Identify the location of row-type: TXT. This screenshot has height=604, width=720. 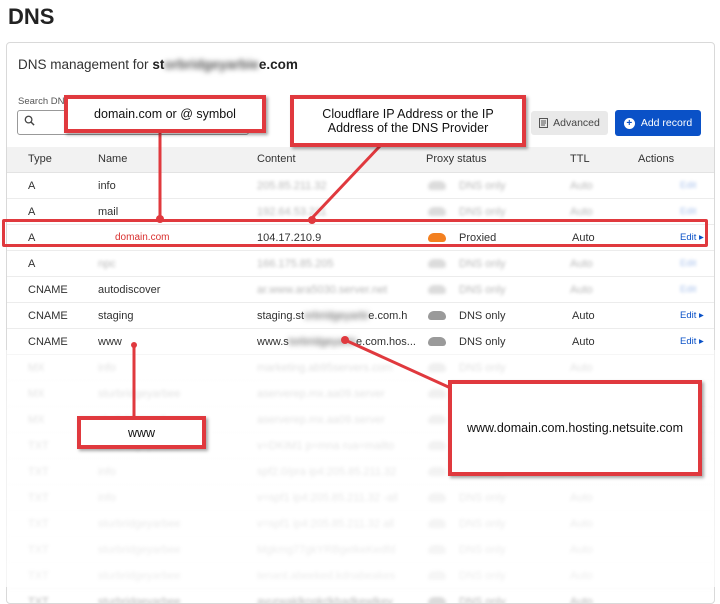
(38, 600).